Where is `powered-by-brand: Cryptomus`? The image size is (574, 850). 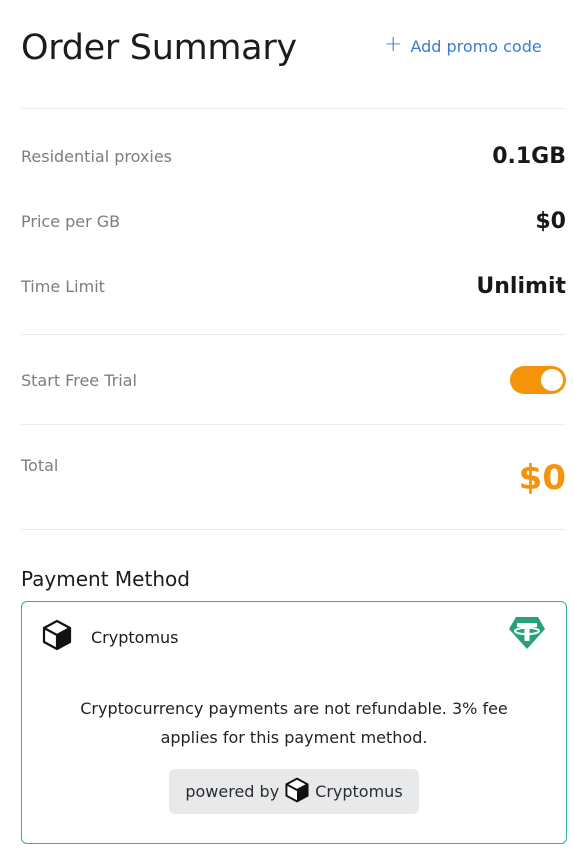
powered-by-brand: Cryptomus is located at coordinates (359, 791).